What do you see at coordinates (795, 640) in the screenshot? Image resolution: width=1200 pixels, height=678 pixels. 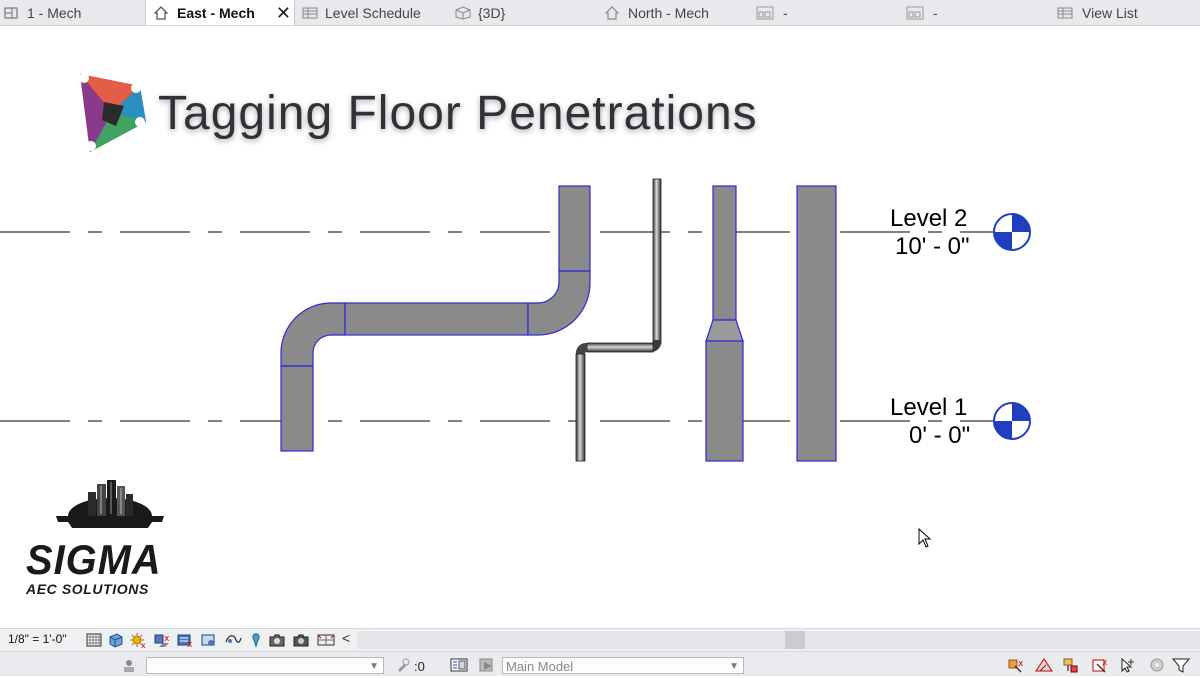 I see `scrollbar-thumb` at bounding box center [795, 640].